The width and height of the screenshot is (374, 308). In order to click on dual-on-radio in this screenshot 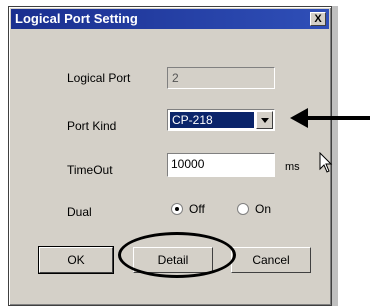, I will do `click(243, 209)`.